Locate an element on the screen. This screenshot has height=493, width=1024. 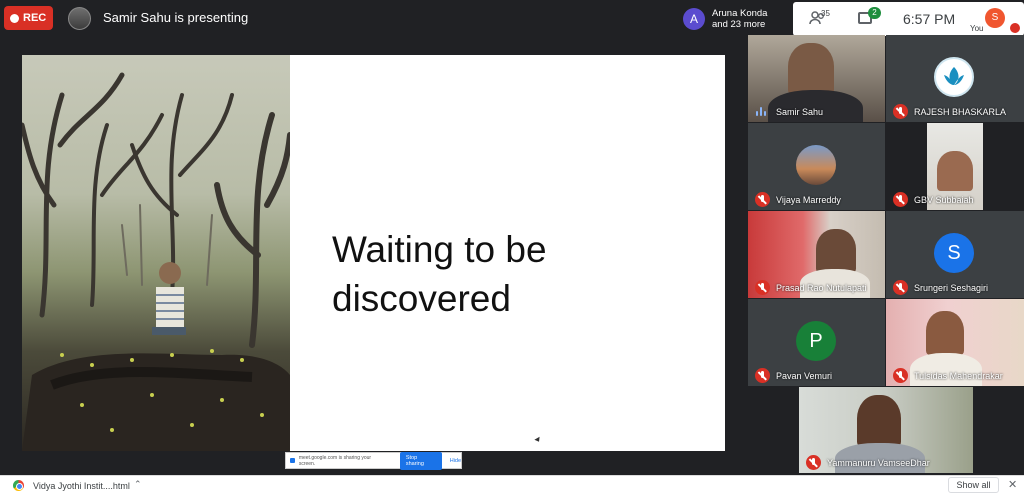
mouse-cursor-icon is located at coordinates (538, 440).